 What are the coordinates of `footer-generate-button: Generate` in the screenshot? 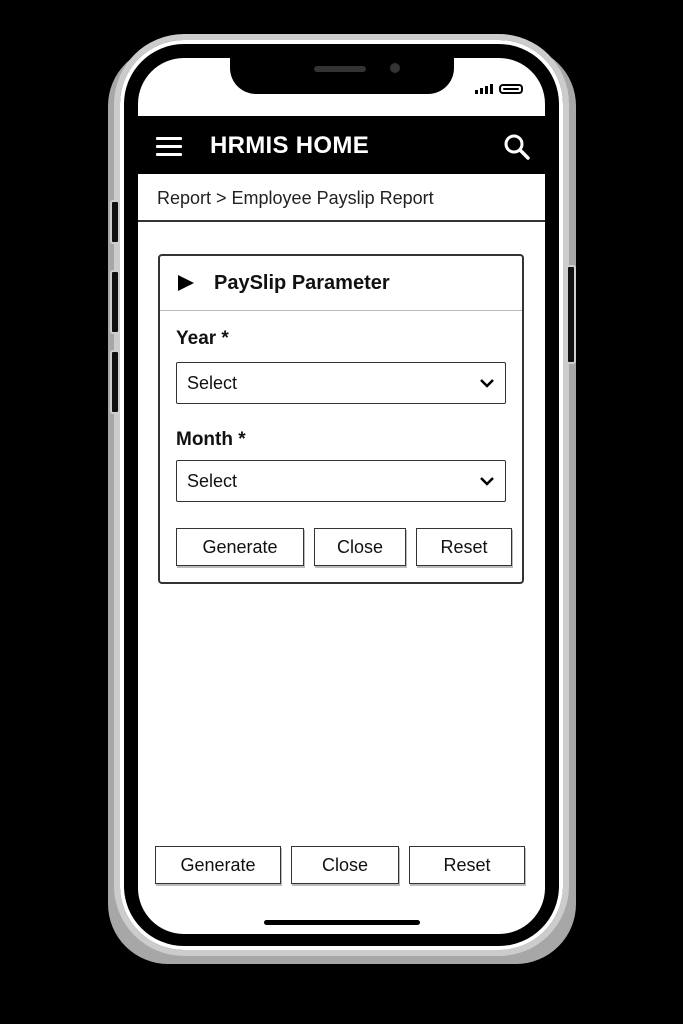 It's located at (218, 865).